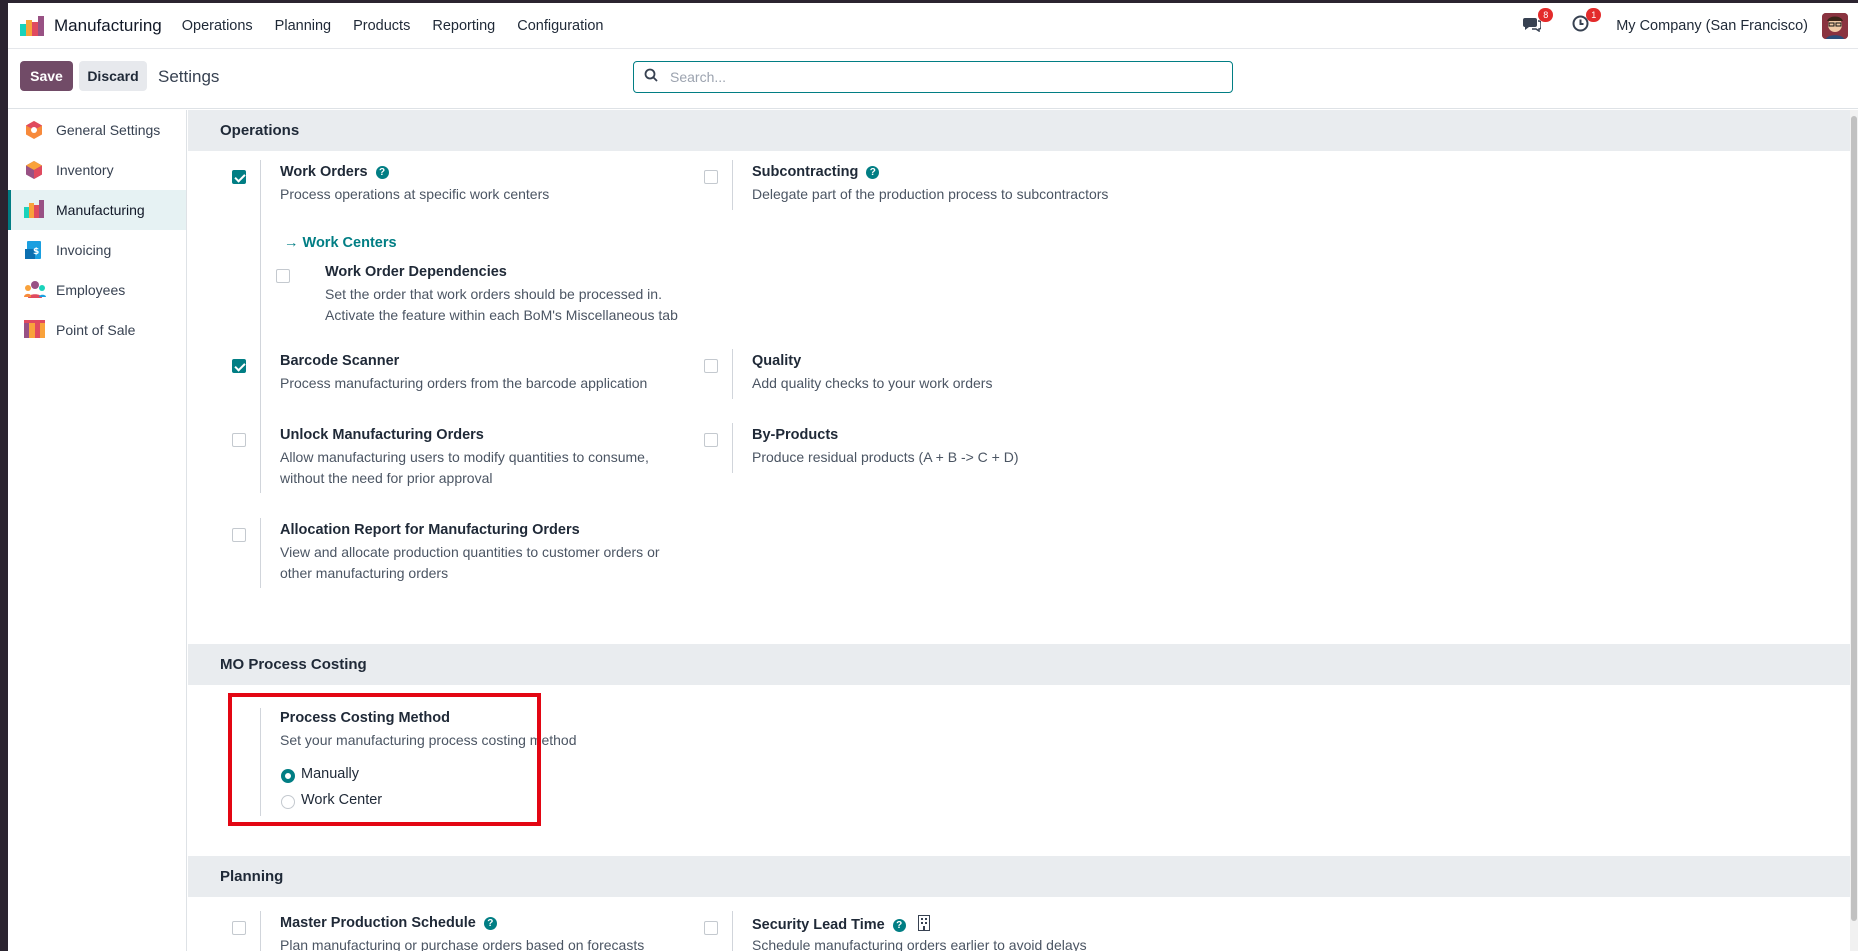  I want to click on sidebar-item-employees: Employees, so click(97, 290).